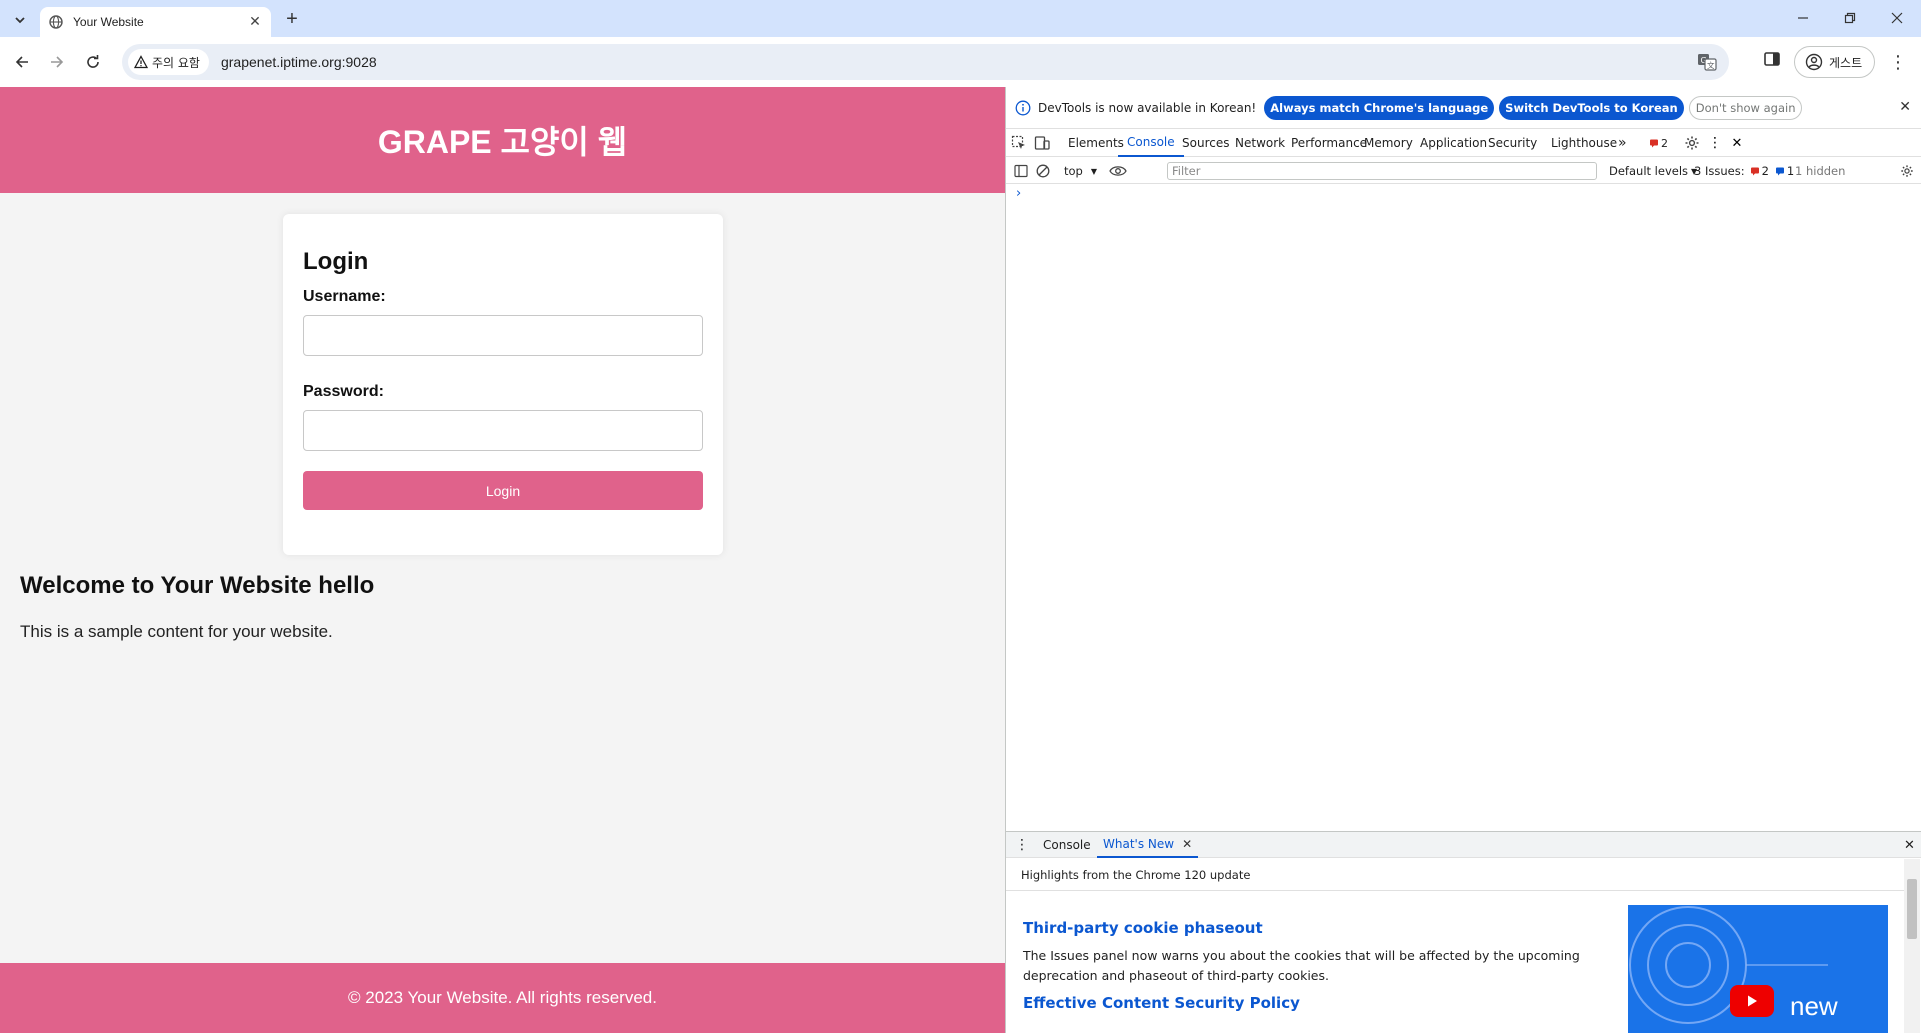  I want to click on close-icon, so click(1897, 18).